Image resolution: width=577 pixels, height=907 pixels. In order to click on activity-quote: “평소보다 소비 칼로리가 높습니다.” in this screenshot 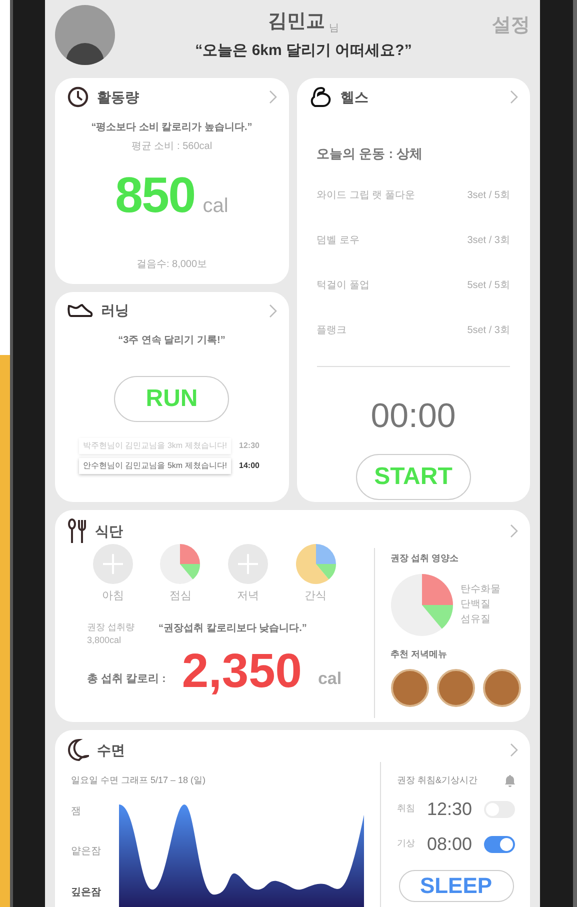, I will do `click(171, 128)`.